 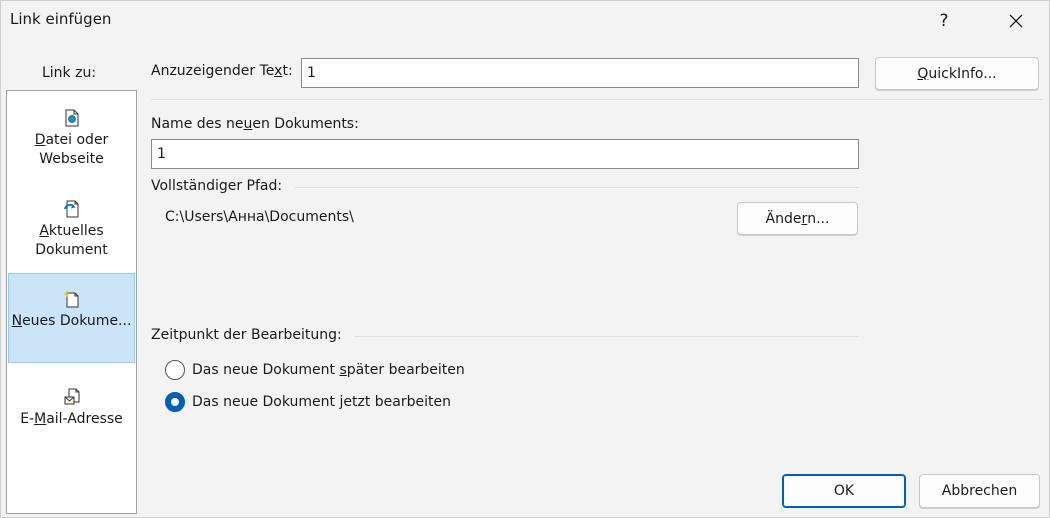 I want to click on radio-label: Das neue Dokument jetzt bearbeiten, so click(x=321, y=402).